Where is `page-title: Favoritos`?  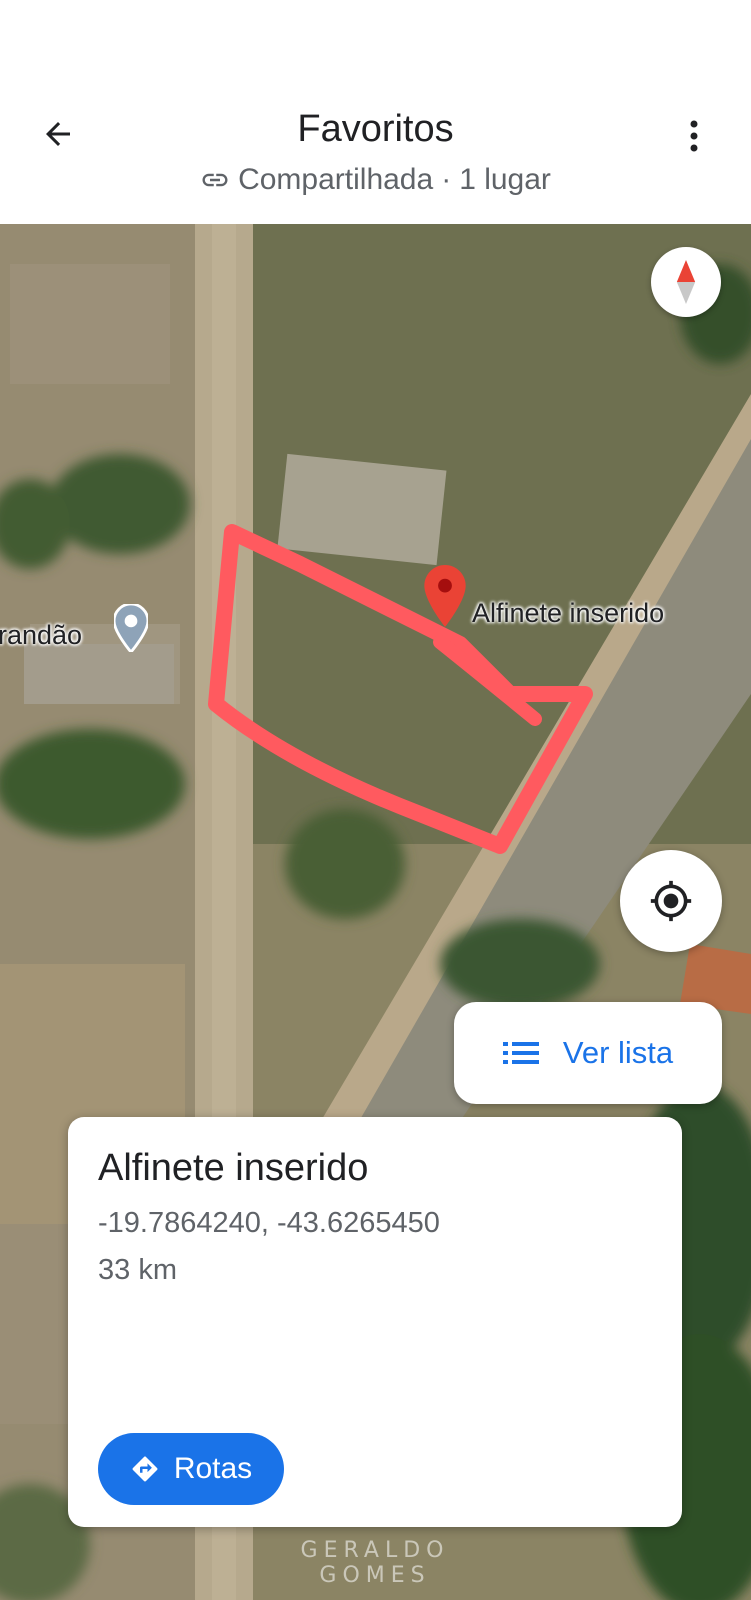
page-title: Favoritos is located at coordinates (375, 129).